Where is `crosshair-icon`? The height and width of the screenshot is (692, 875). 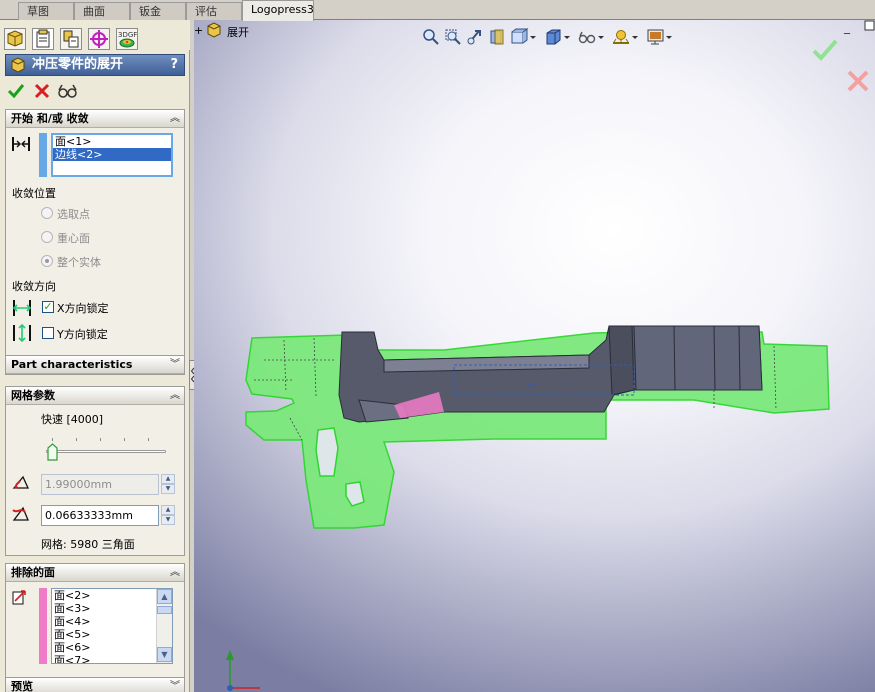 crosshair-icon is located at coordinates (99, 39).